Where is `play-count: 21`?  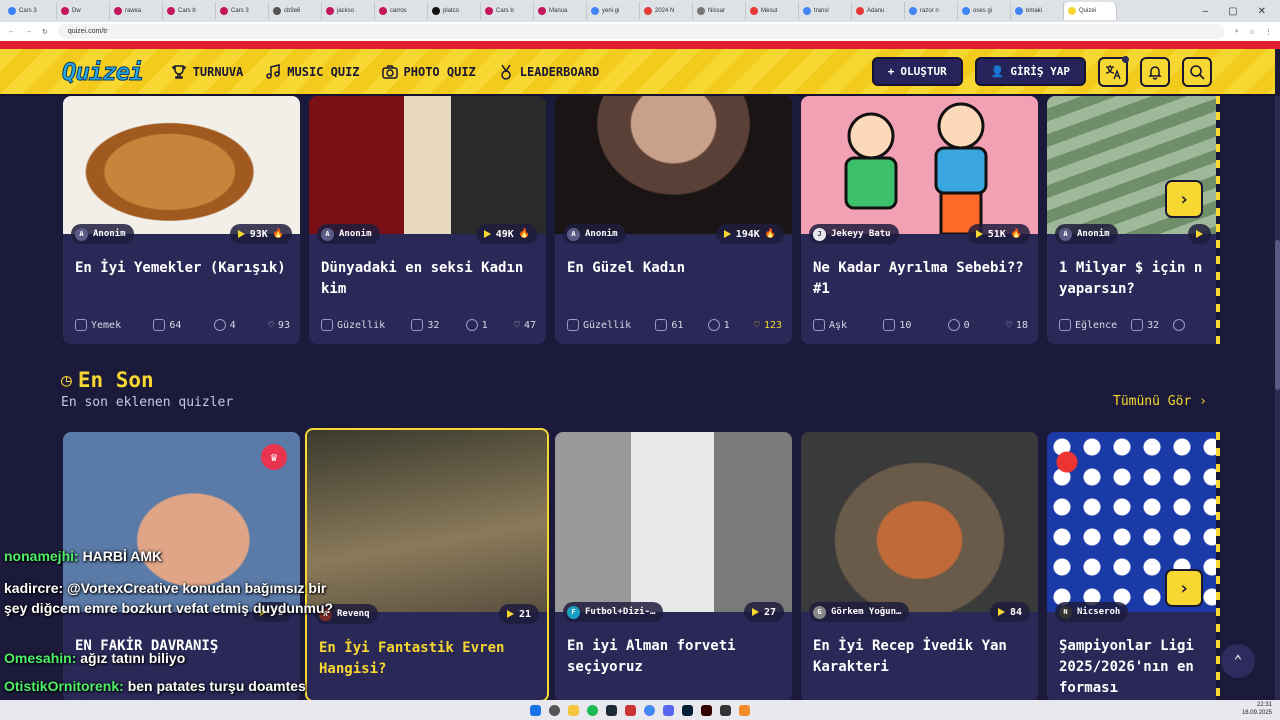 play-count: 21 is located at coordinates (518, 614).